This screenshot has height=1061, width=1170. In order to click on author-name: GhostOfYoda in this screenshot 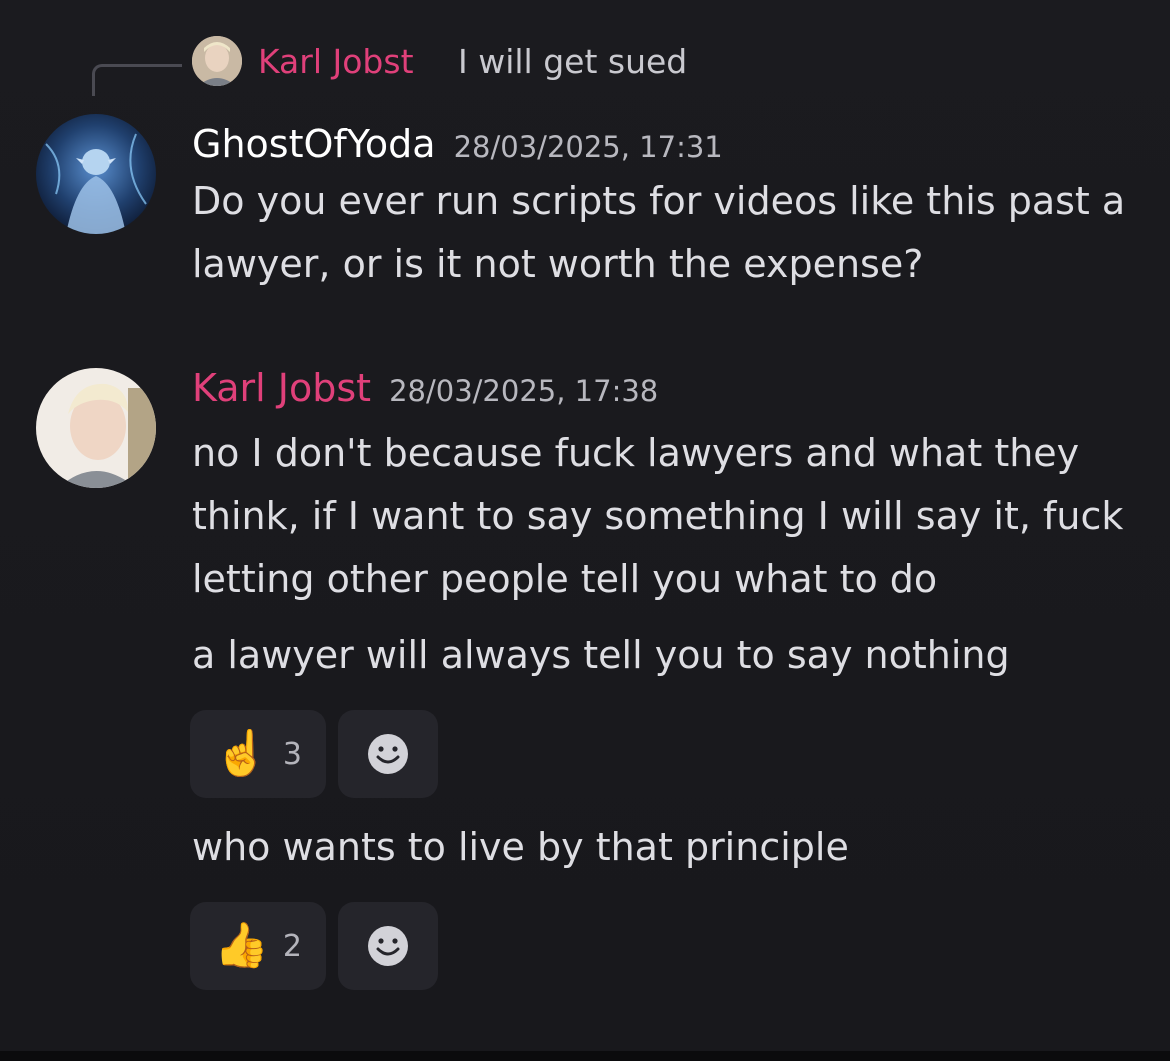, I will do `click(314, 144)`.